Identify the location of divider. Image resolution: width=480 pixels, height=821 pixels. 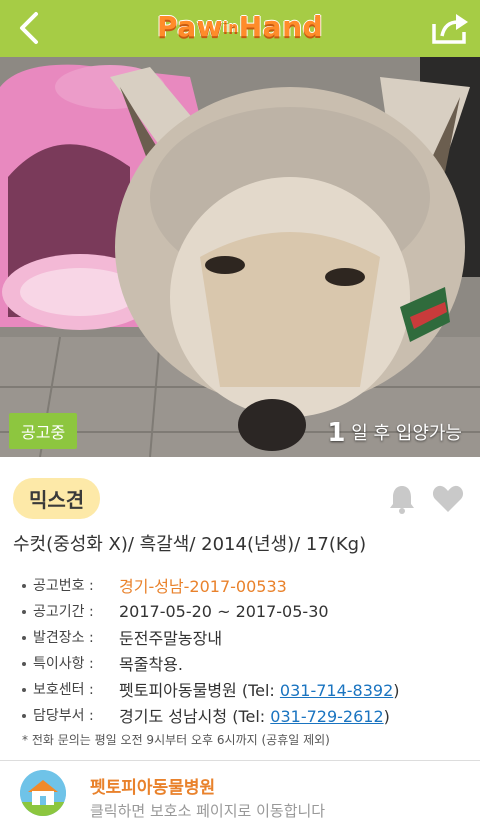
(240, 760).